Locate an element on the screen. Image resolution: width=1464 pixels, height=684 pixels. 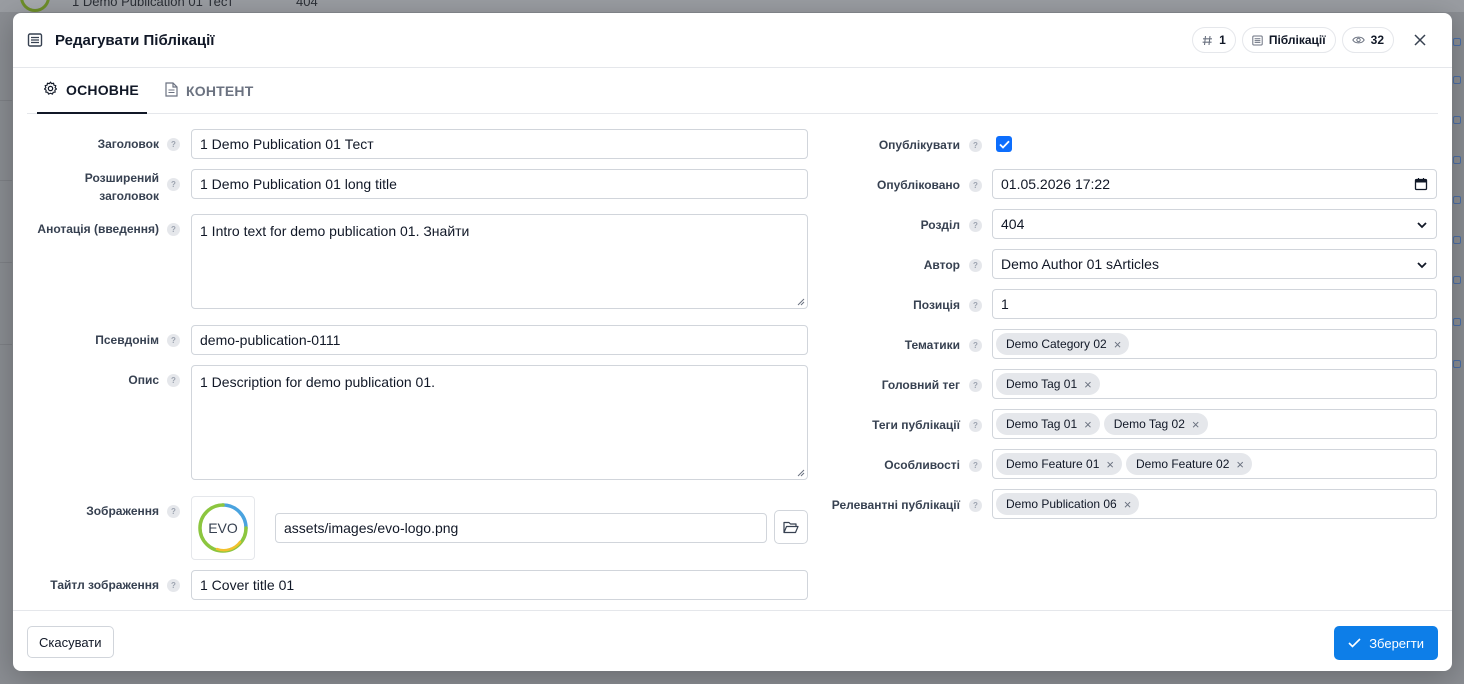
browse-image-button is located at coordinates (791, 527).